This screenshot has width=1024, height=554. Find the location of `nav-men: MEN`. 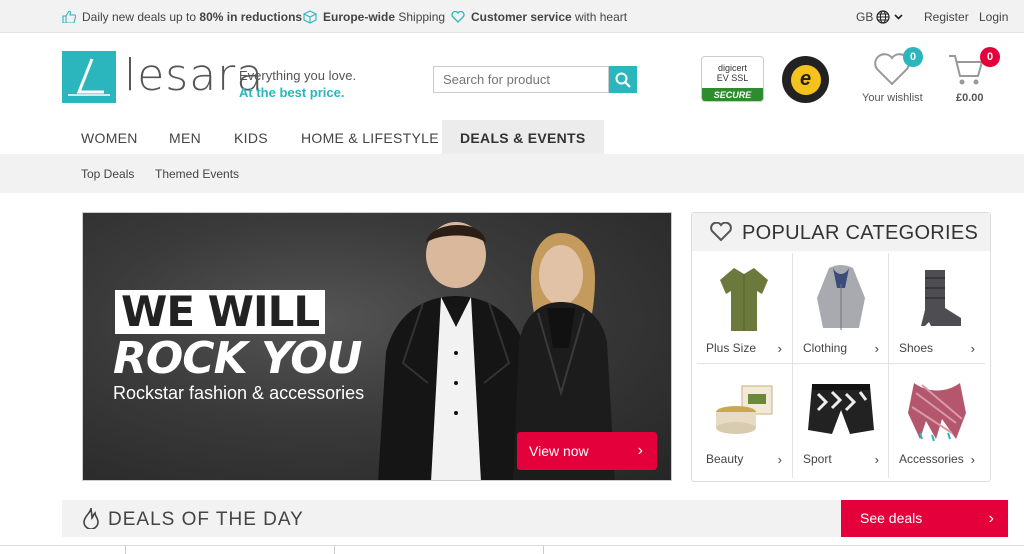

nav-men: MEN is located at coordinates (185, 137).